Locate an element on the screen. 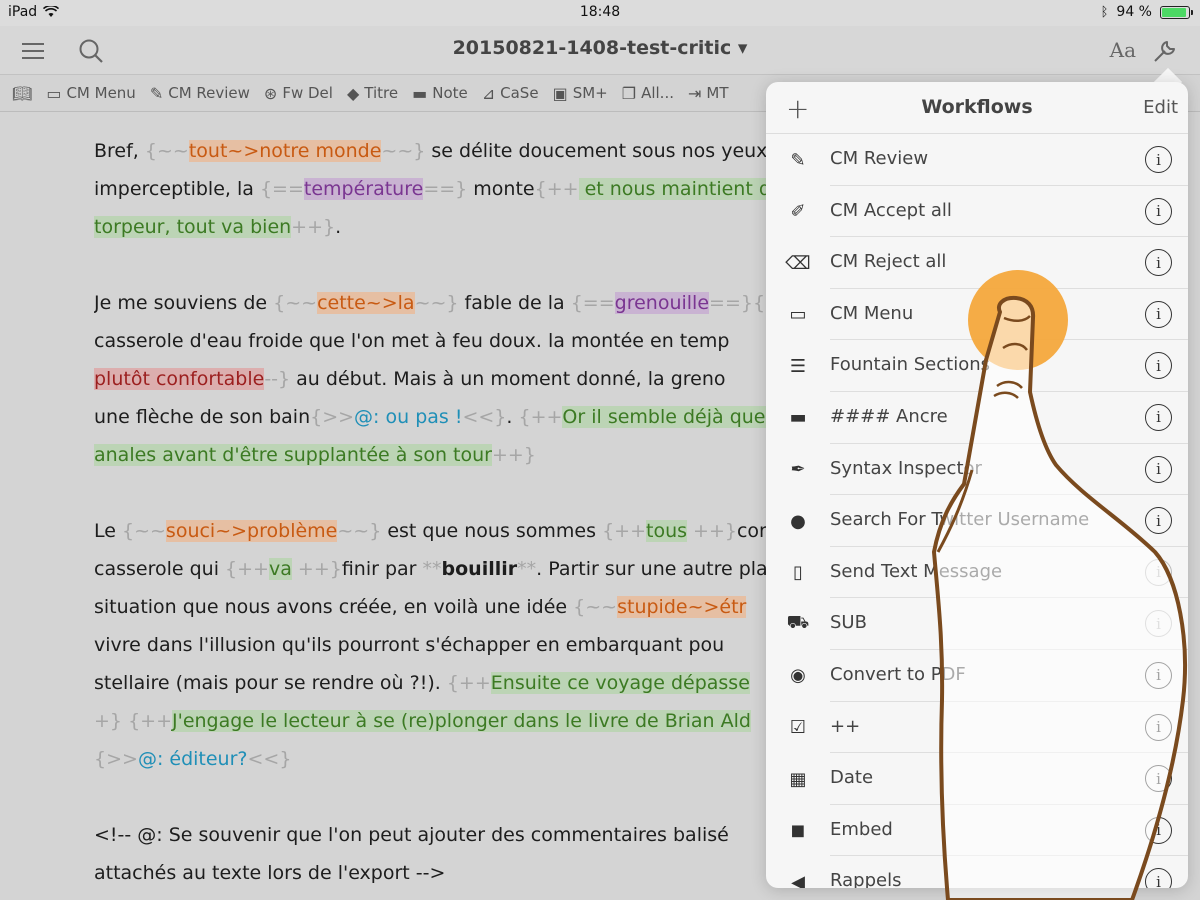 Image resolution: width=1200 pixels, height=900 pixels. copy-icon: ❐ is located at coordinates (629, 93).